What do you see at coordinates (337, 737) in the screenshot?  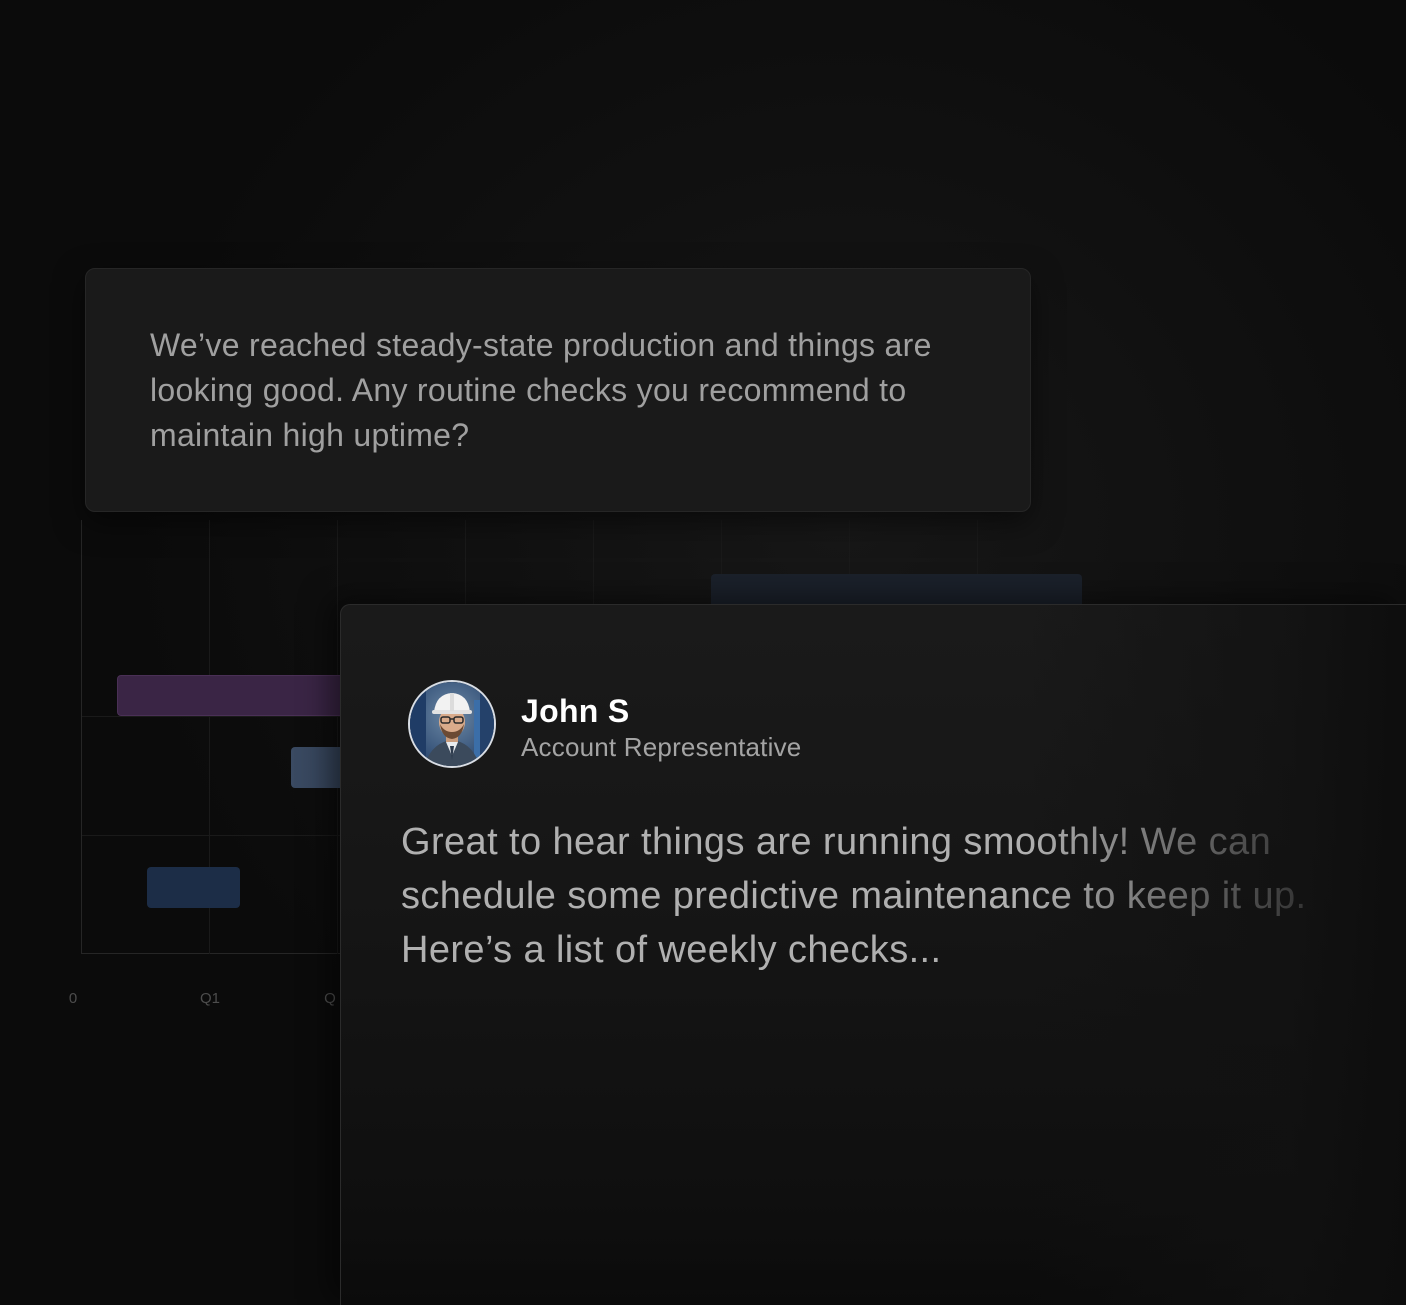 I see `chart-gridline-vertical` at bounding box center [337, 737].